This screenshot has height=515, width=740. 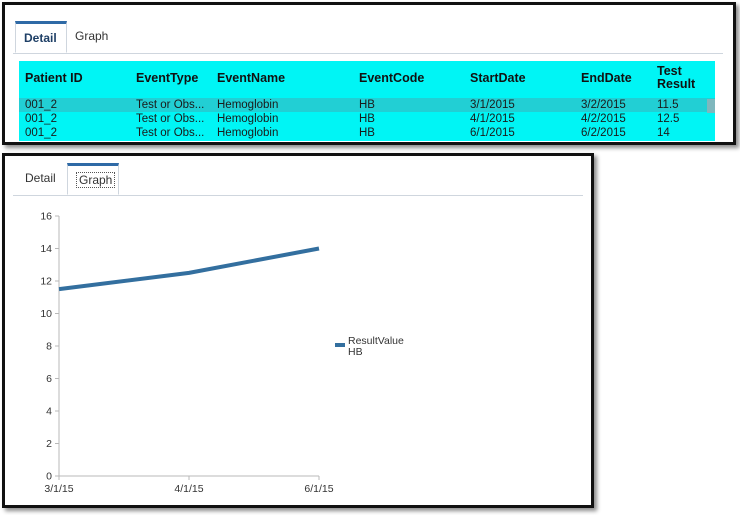 I want to click on column-header-end-date: EndDate, so click(x=606, y=78).